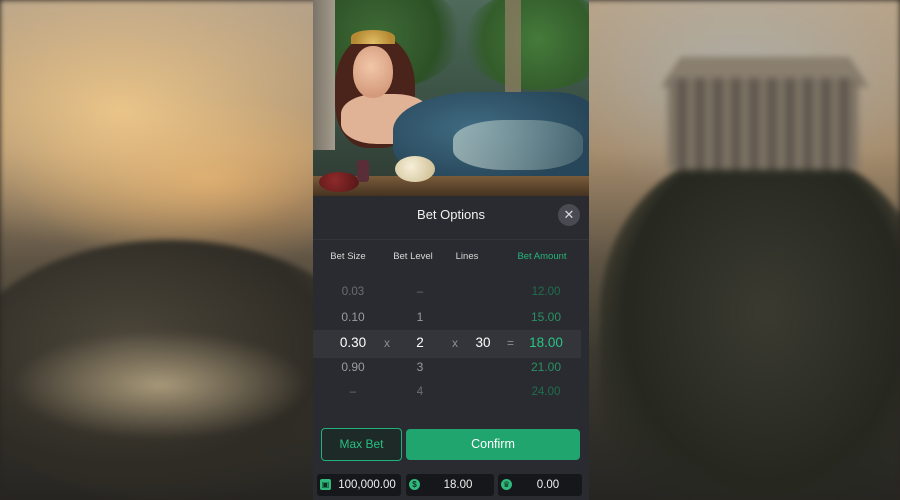 The width and height of the screenshot is (900, 500). I want to click on foliage, so click(526, 45).